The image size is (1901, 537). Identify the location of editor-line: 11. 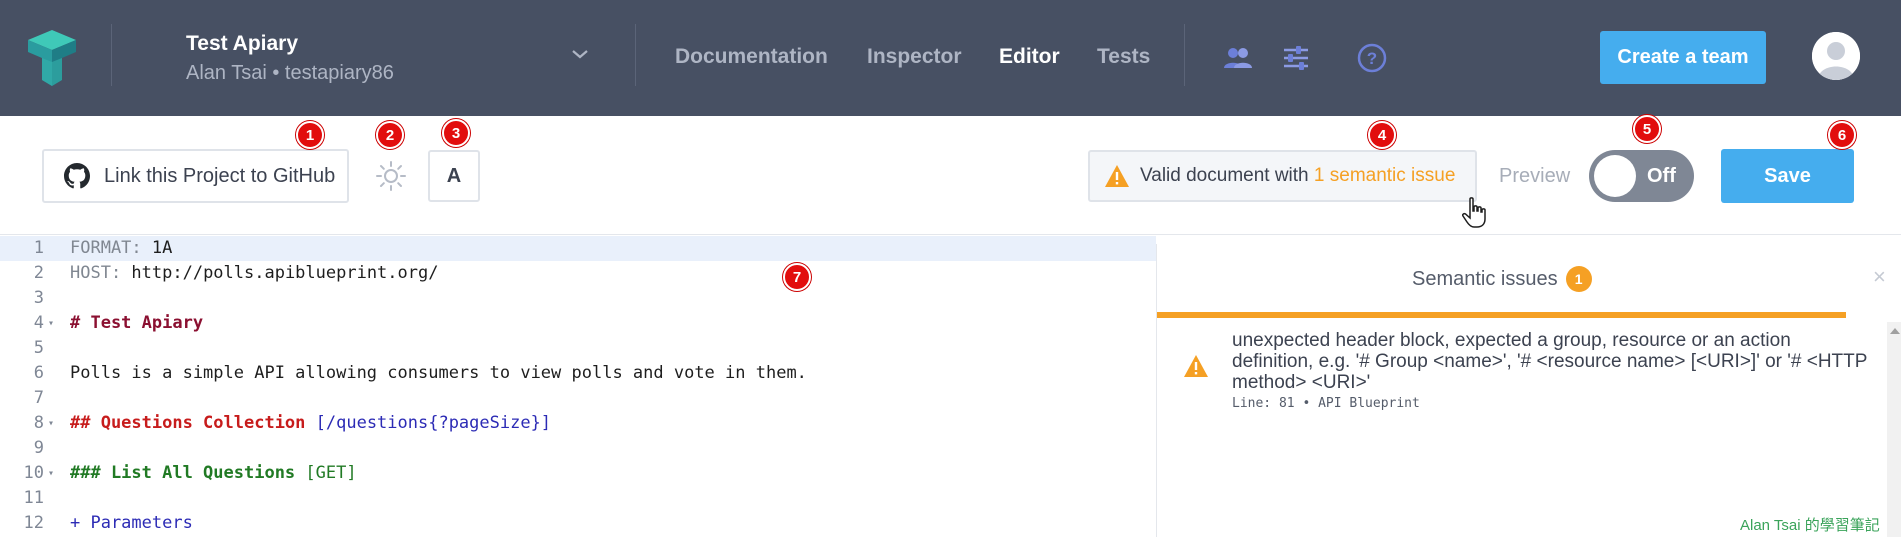
(578, 498).